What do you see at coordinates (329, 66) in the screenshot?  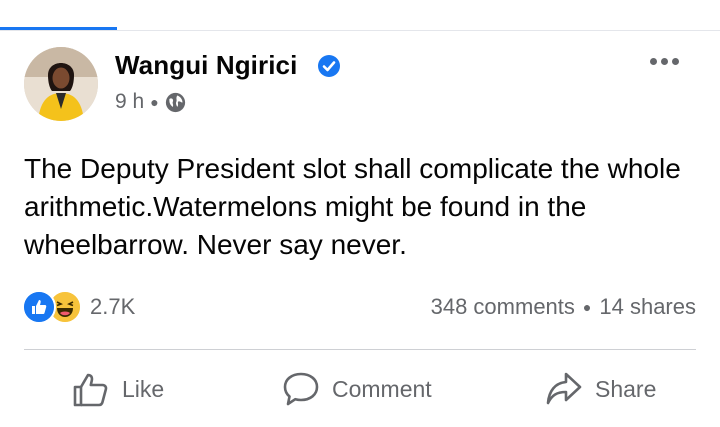 I see `verified-badge-icon` at bounding box center [329, 66].